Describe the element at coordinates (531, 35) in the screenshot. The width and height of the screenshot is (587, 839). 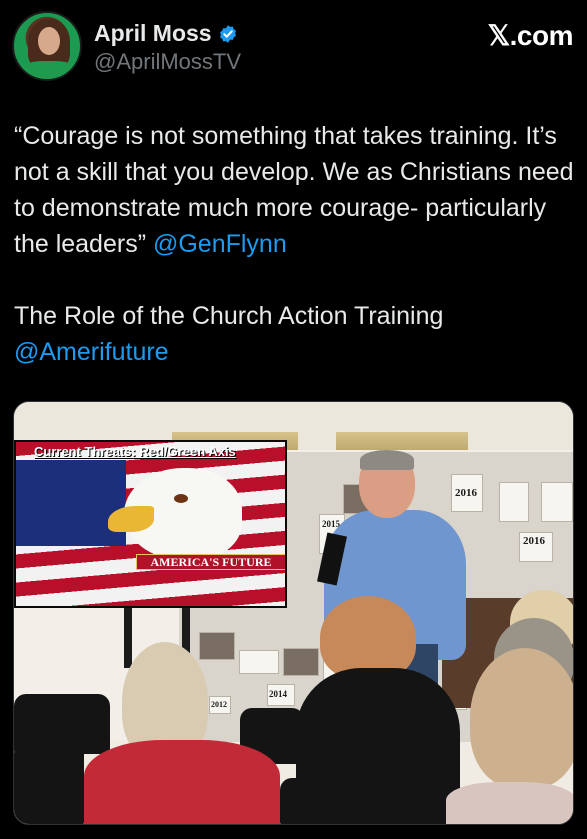
I see `x-logo-brand: 𝕏.com` at that location.